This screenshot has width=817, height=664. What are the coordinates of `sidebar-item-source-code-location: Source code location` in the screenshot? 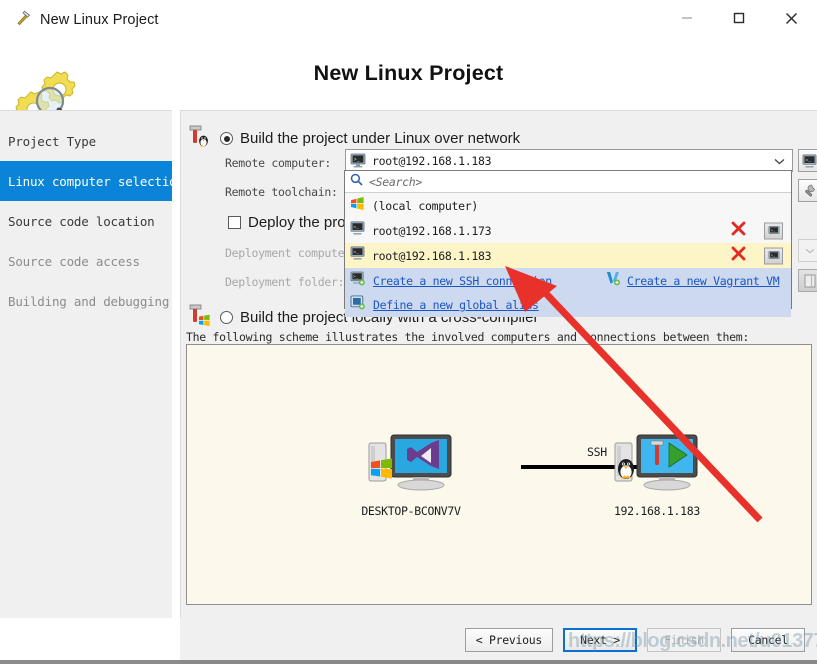 It's located at (86, 221).